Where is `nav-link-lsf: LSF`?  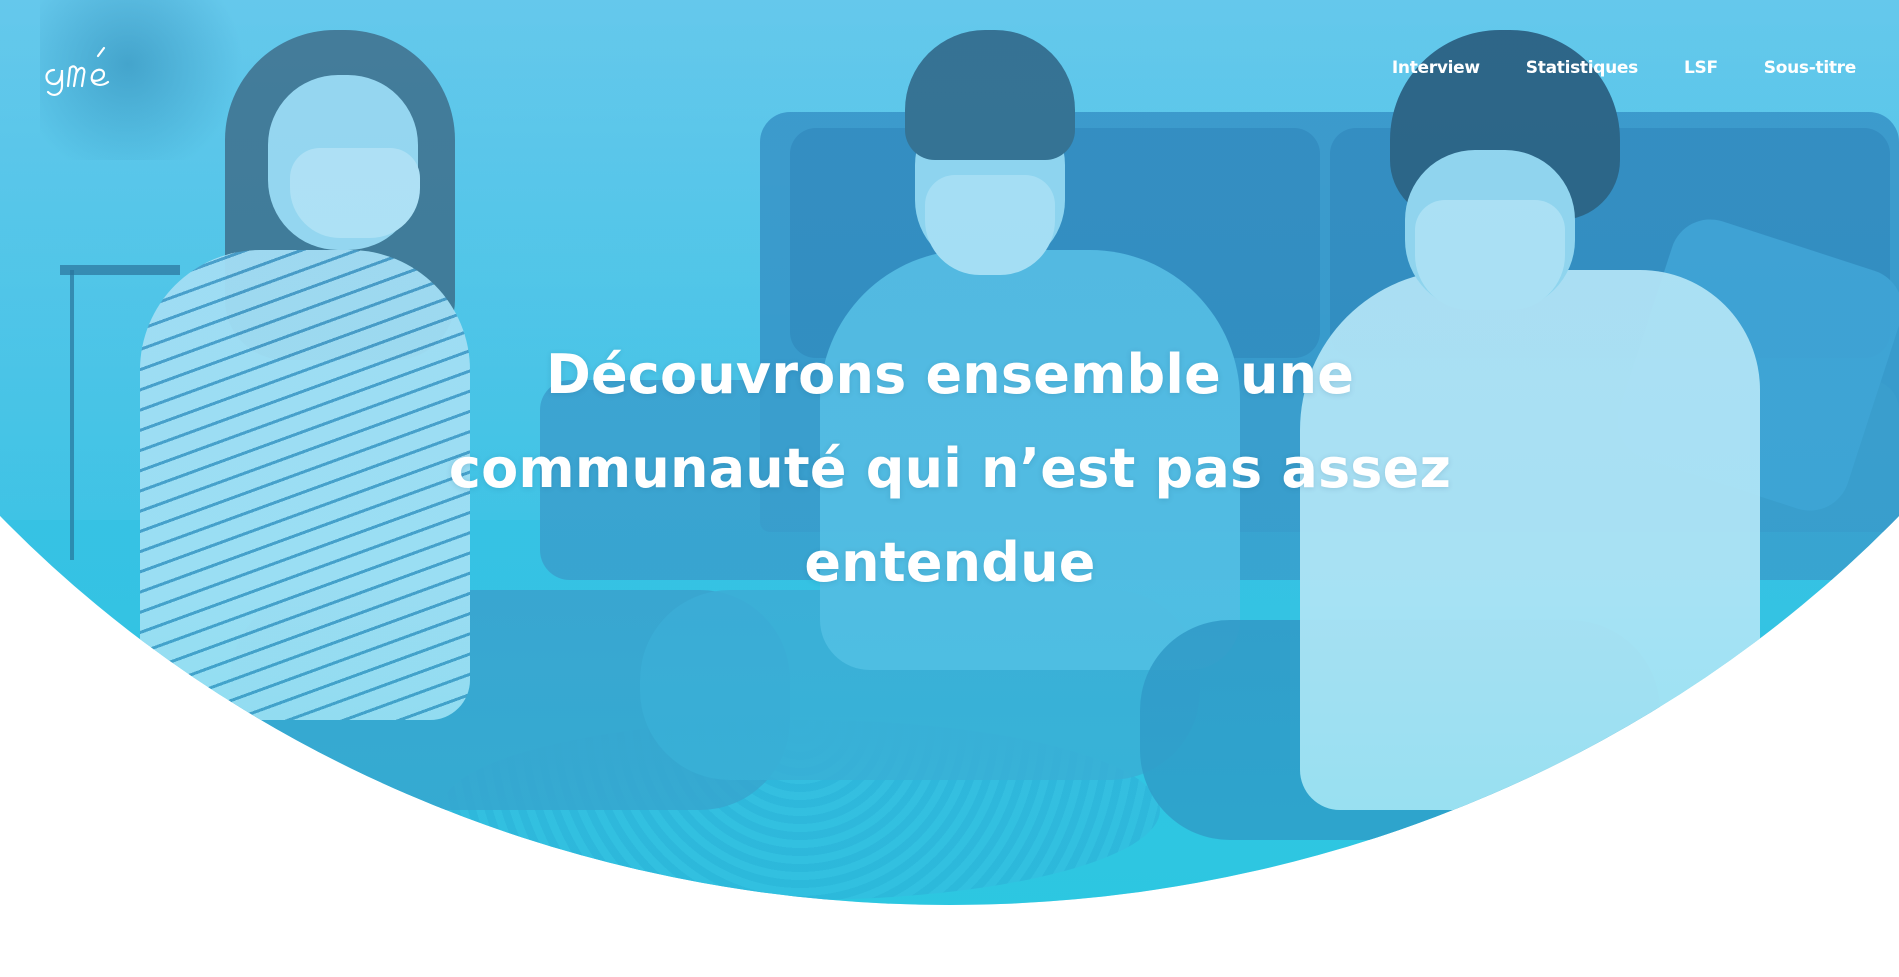 nav-link-lsf: LSF is located at coordinates (1701, 68).